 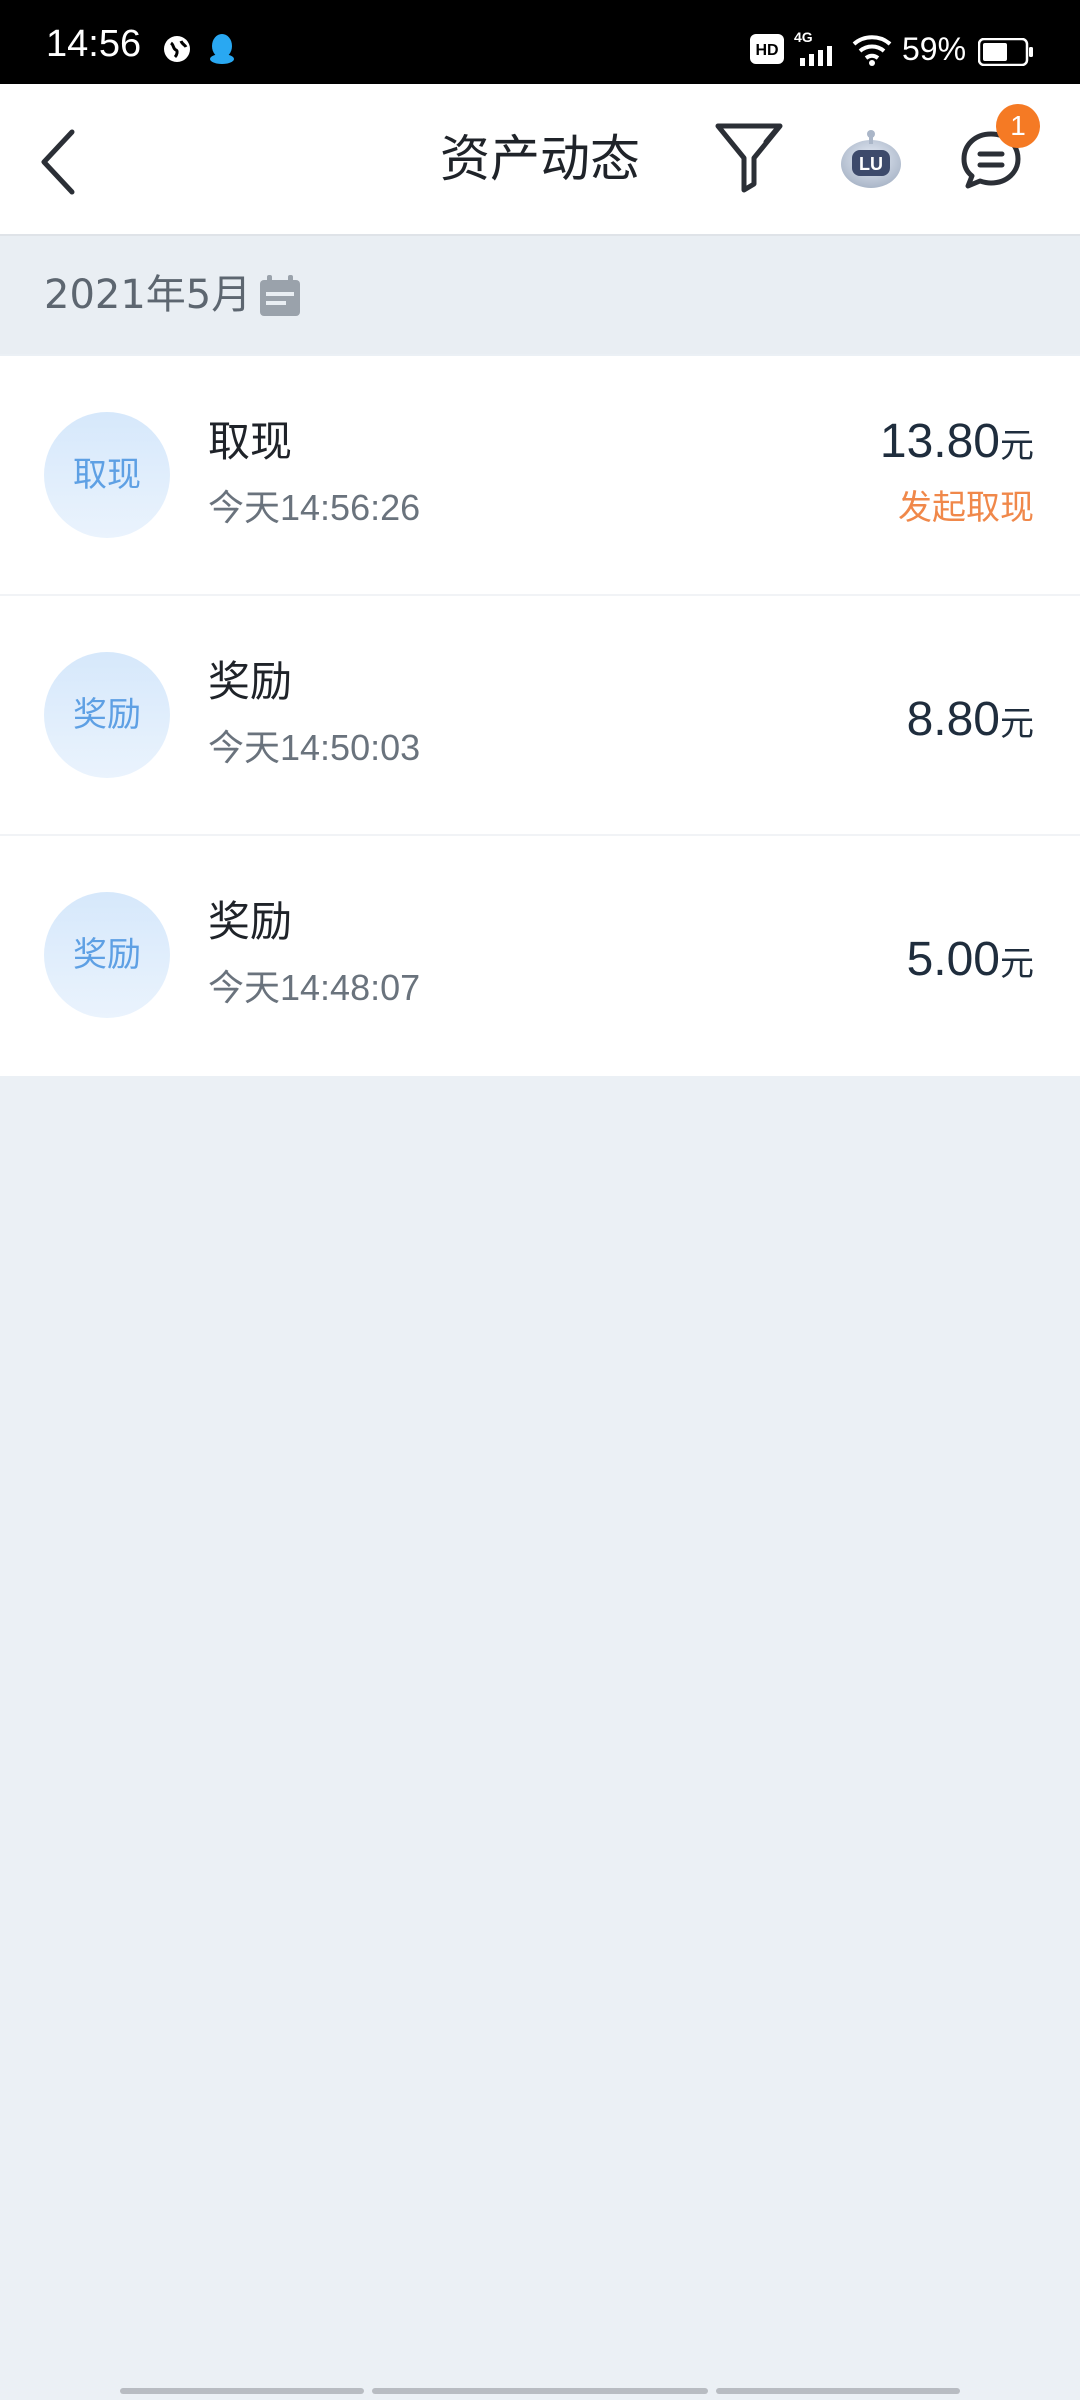 What do you see at coordinates (540, 476) in the screenshot?
I see `list-item: 取现 取现 今天14:56:26 13.80元 发起取现` at bounding box center [540, 476].